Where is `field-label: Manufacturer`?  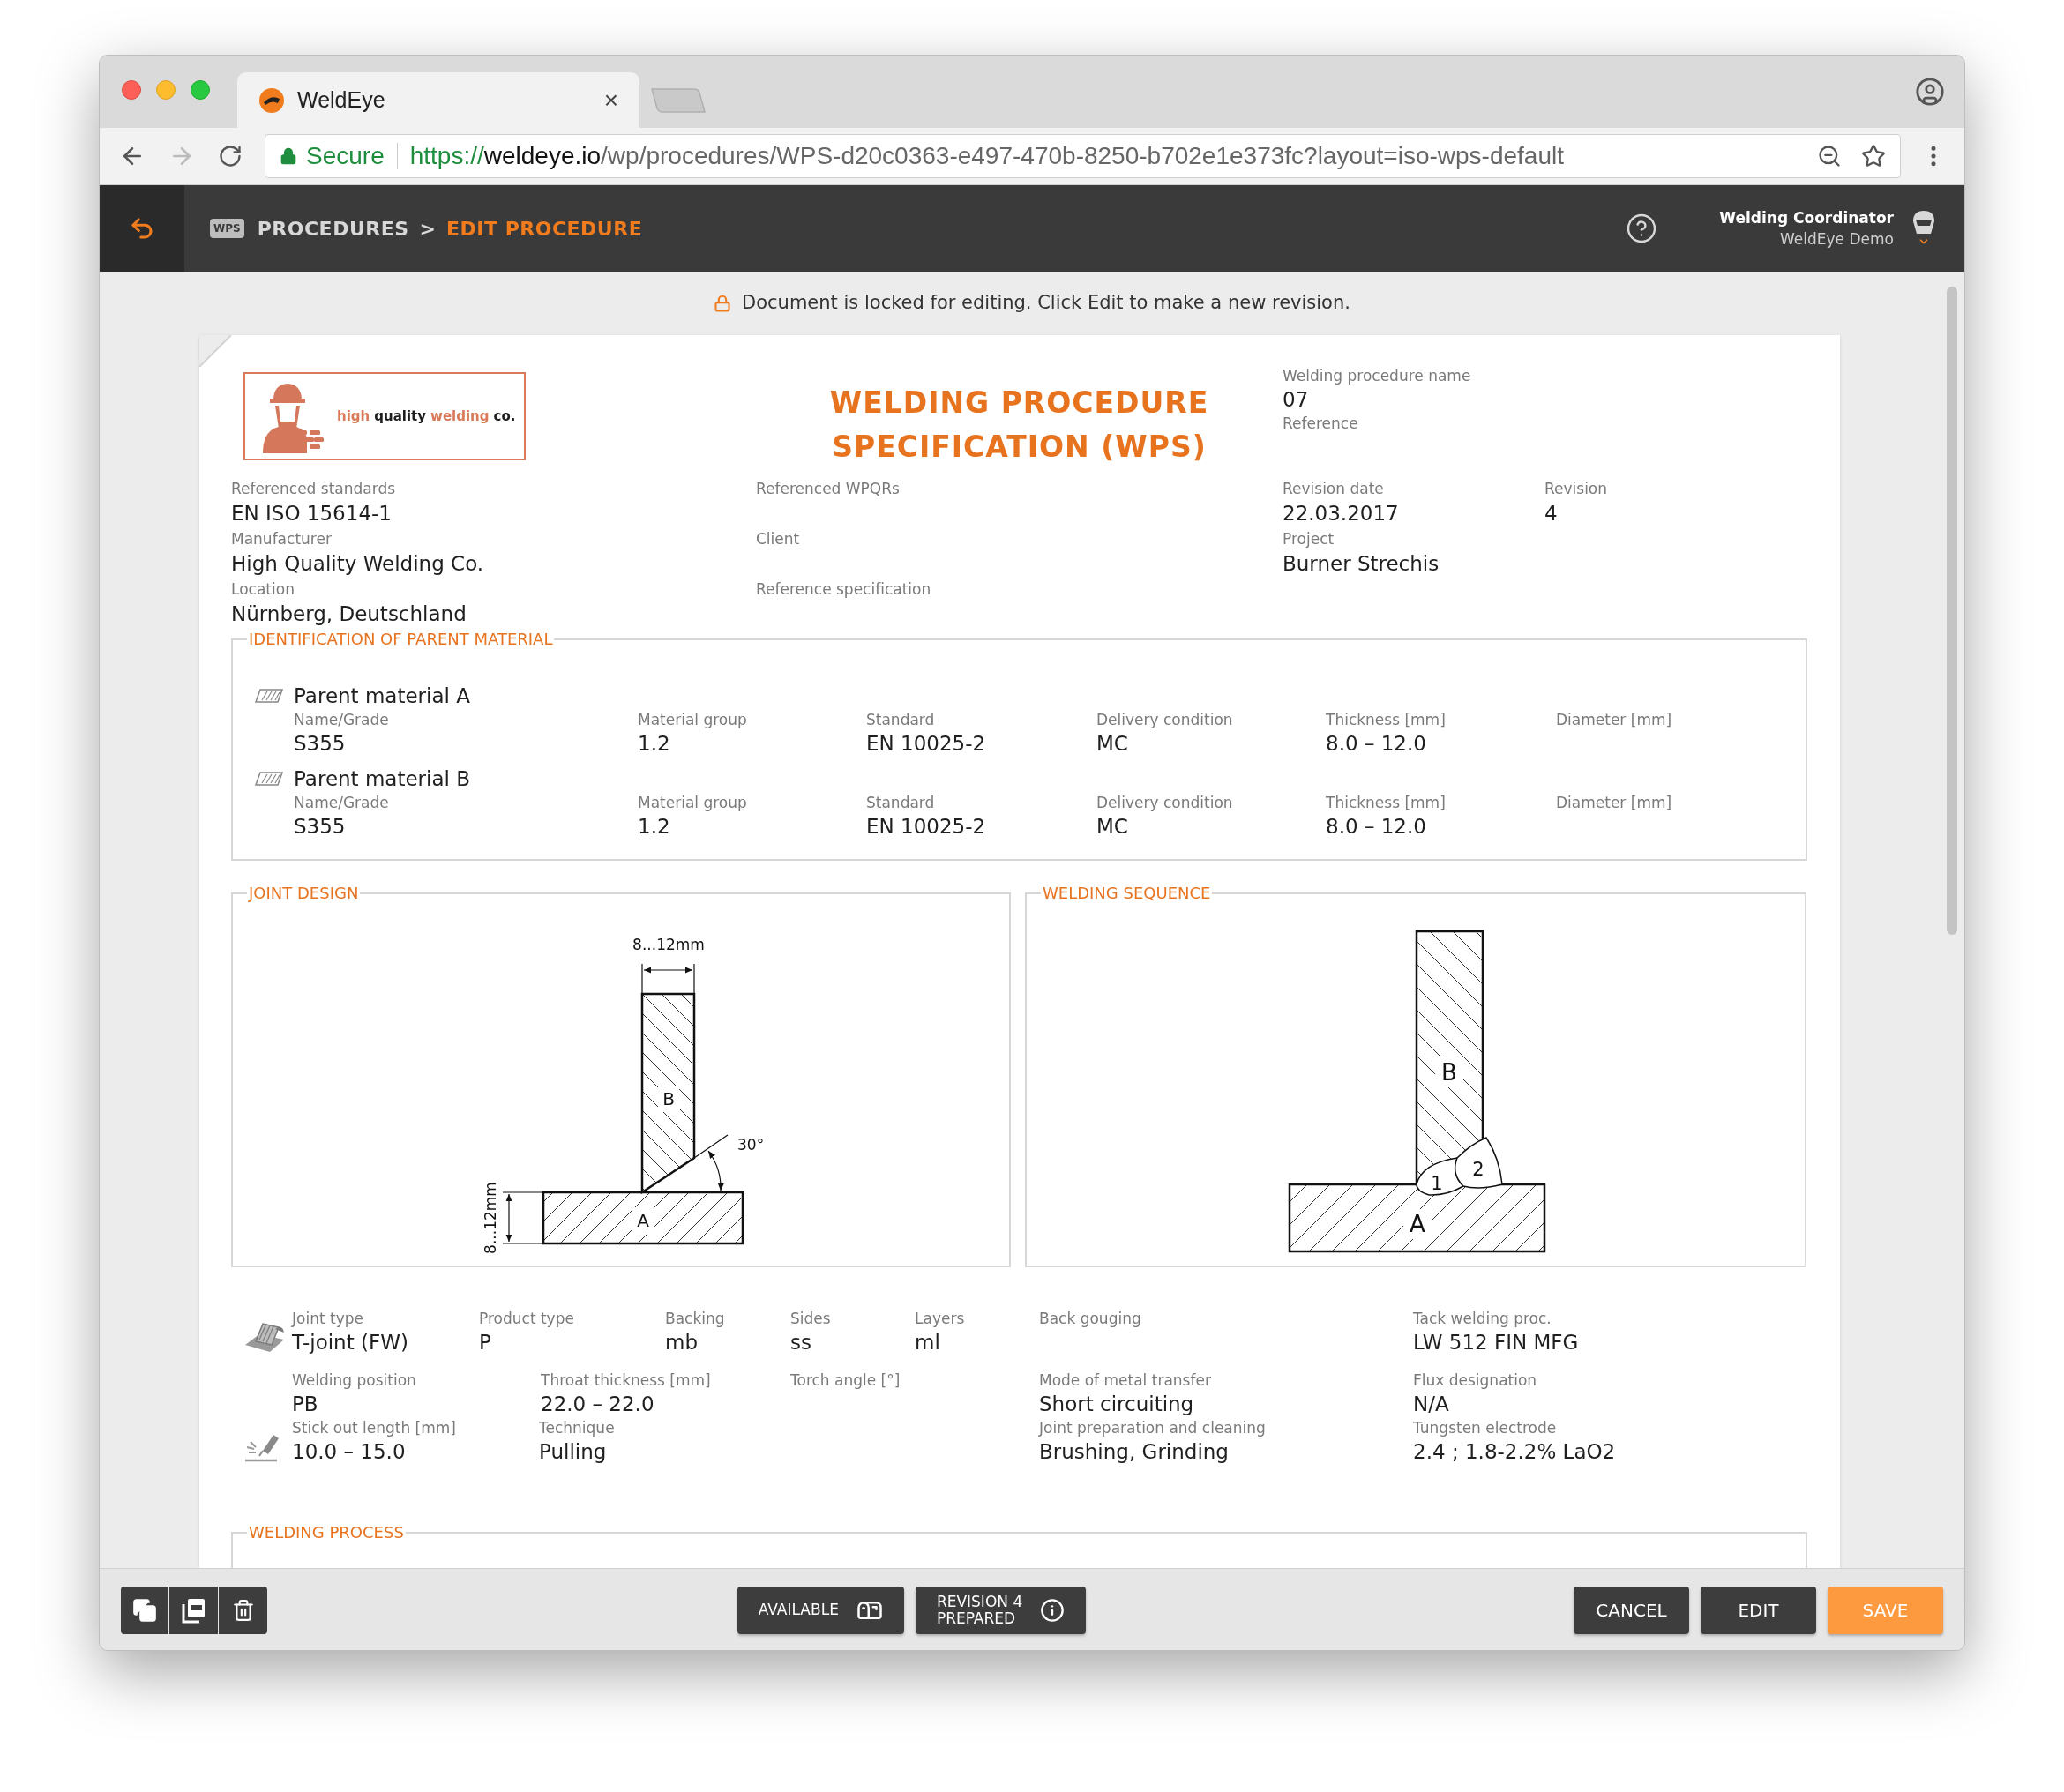 field-label: Manufacturer is located at coordinates (281, 539).